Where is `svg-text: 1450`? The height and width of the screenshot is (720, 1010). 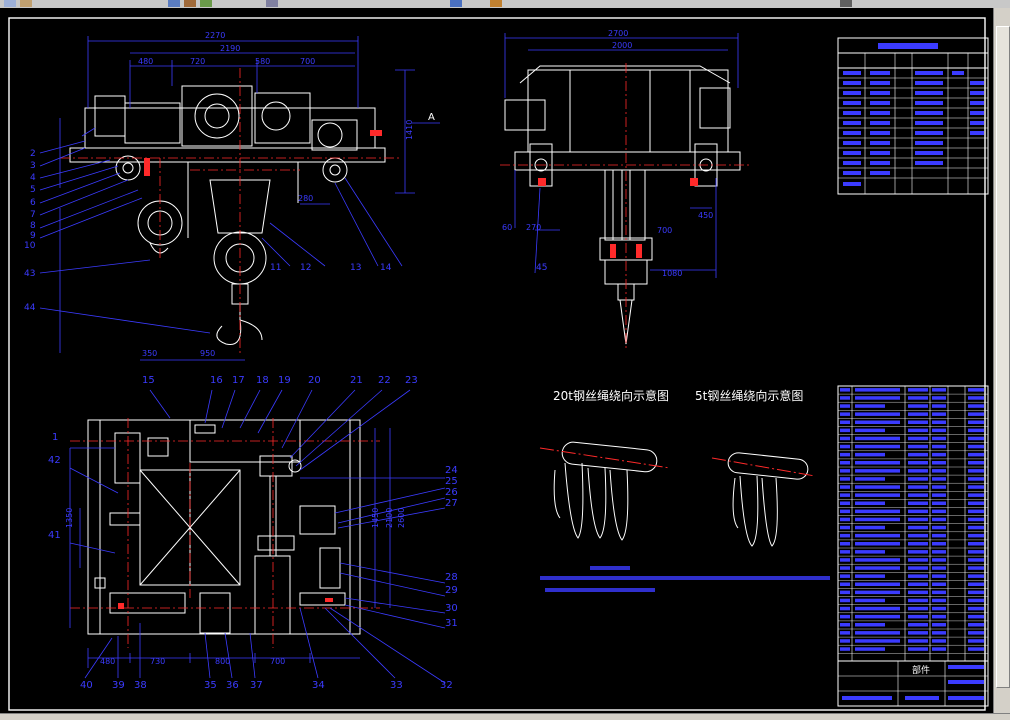 svg-text: 1450 is located at coordinates (375, 518).